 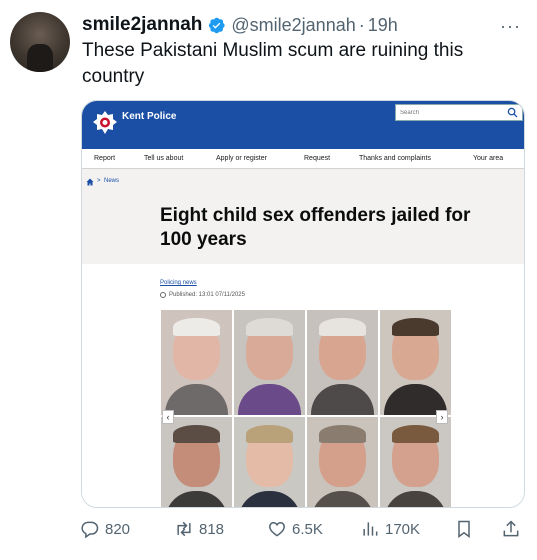 I want to click on reply-count: 820, so click(x=118, y=529).